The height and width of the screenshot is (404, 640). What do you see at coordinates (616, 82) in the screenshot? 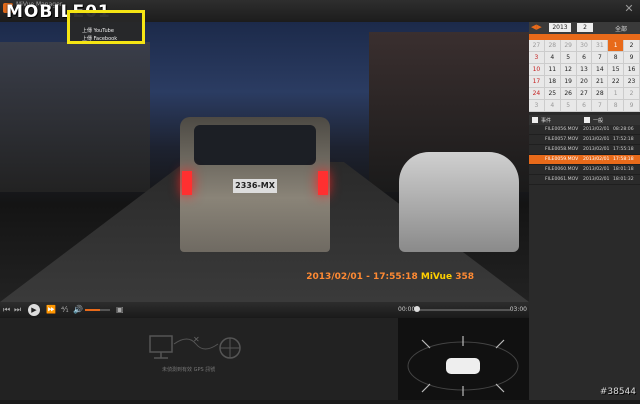
I see `calendar-day: 22` at bounding box center [616, 82].